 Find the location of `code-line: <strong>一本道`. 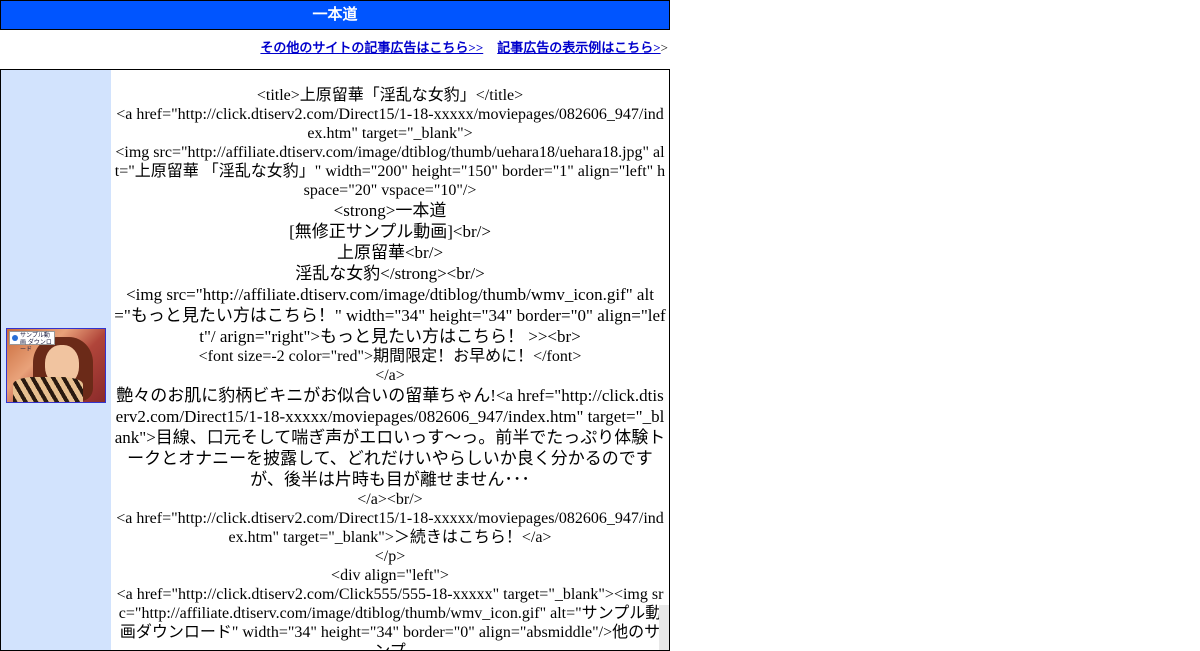

code-line: <strong>一本道 is located at coordinates (390, 210).